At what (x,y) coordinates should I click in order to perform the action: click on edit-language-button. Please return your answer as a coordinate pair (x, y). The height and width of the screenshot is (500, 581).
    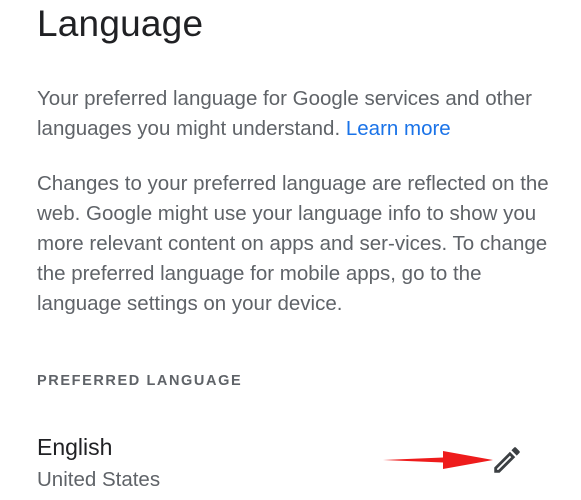
    Looking at the image, I should click on (507, 460).